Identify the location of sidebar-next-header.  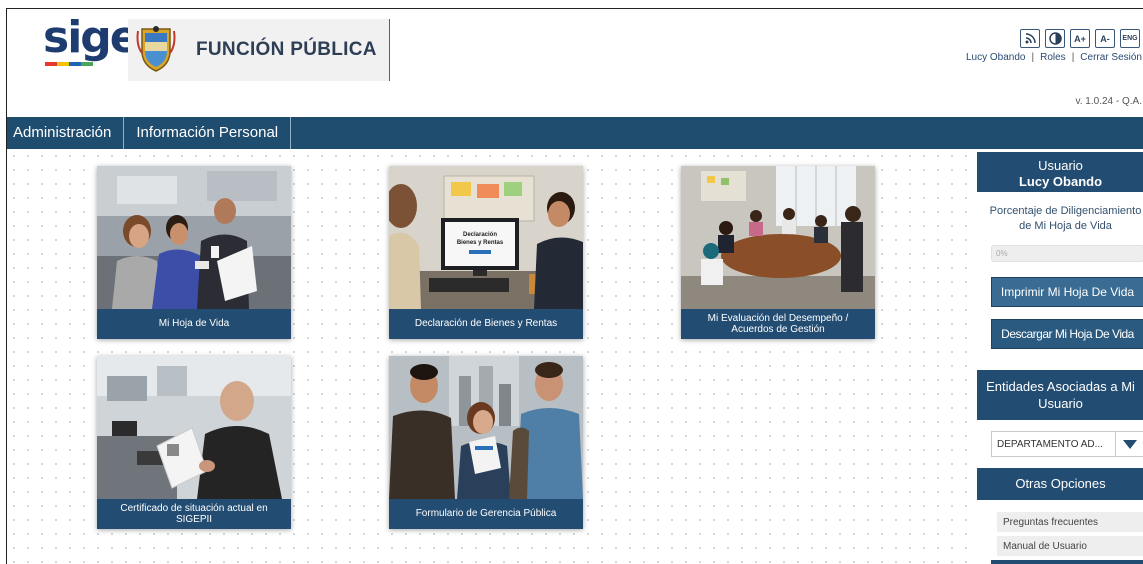
(1067, 562).